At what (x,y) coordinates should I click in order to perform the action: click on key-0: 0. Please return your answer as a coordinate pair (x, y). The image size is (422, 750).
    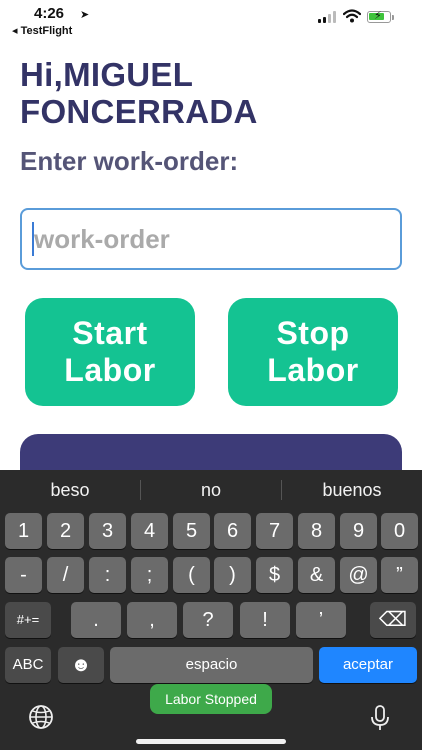
    Looking at the image, I should click on (399, 531).